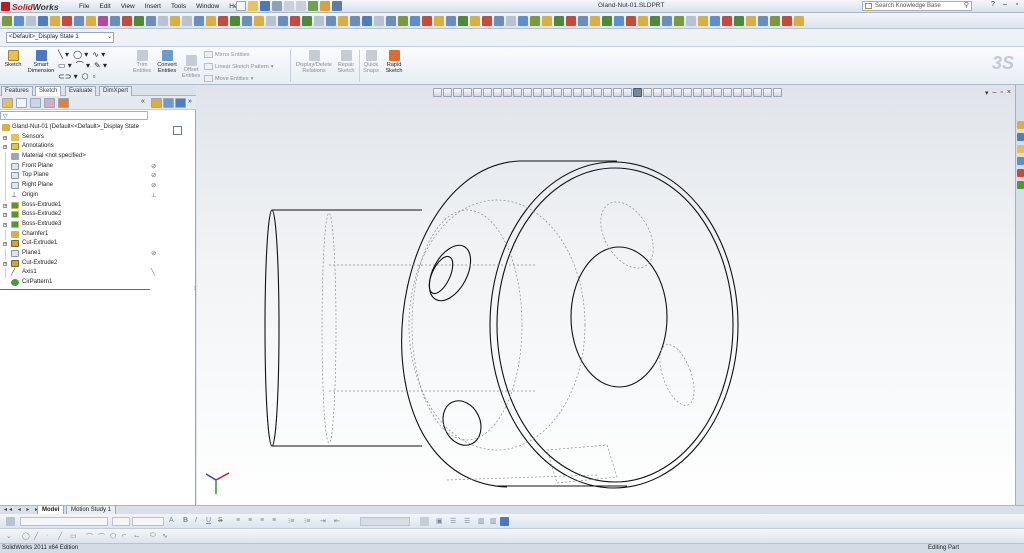  What do you see at coordinates (36, 6) in the screenshot?
I see `solidworks-logo: SolidWorks` at bounding box center [36, 6].